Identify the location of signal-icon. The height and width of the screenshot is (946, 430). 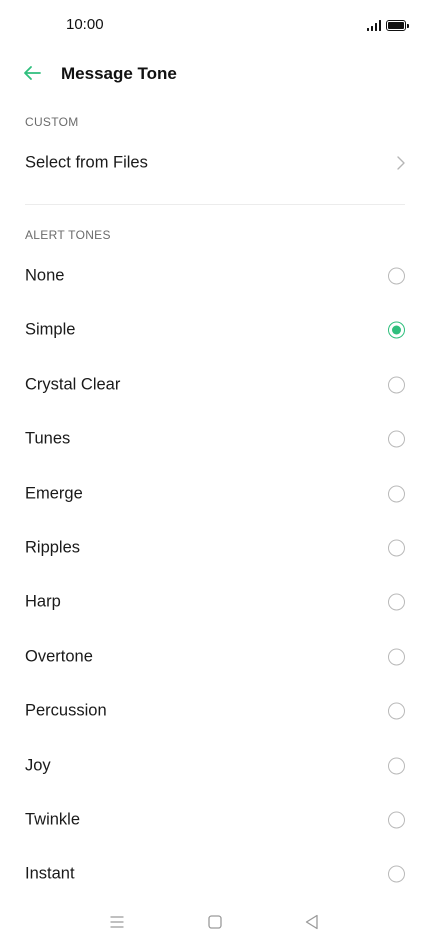
(373, 25).